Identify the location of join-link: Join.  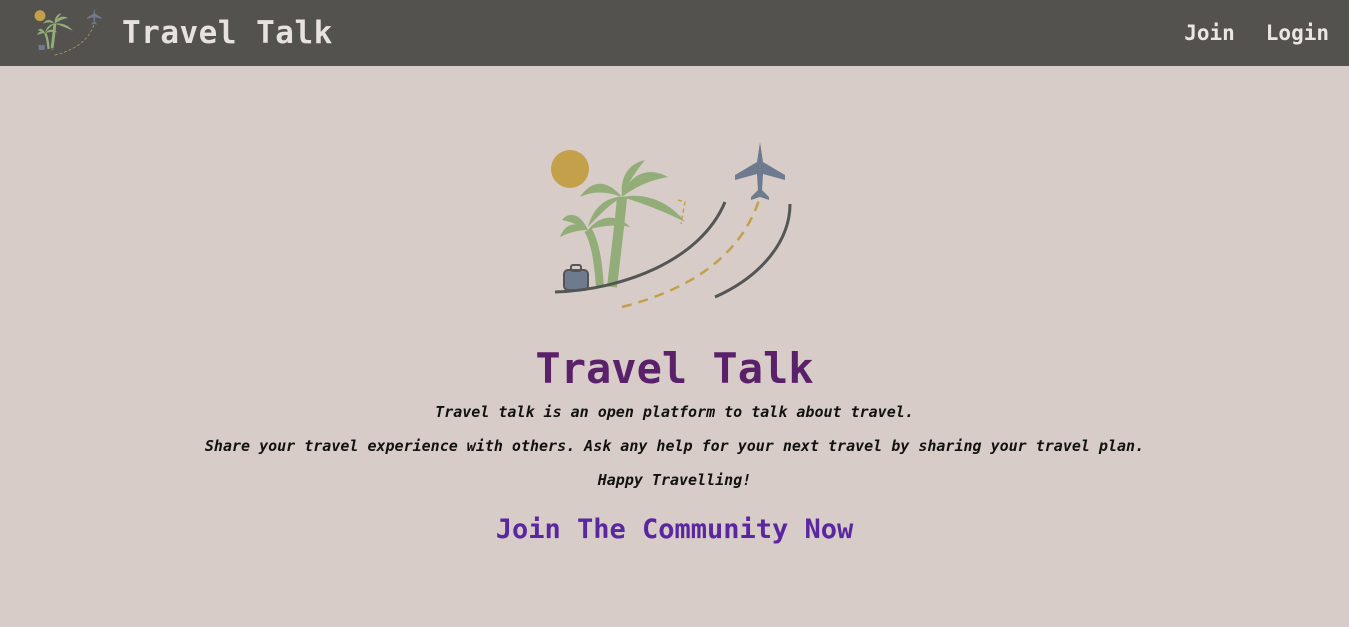
(1209, 33).